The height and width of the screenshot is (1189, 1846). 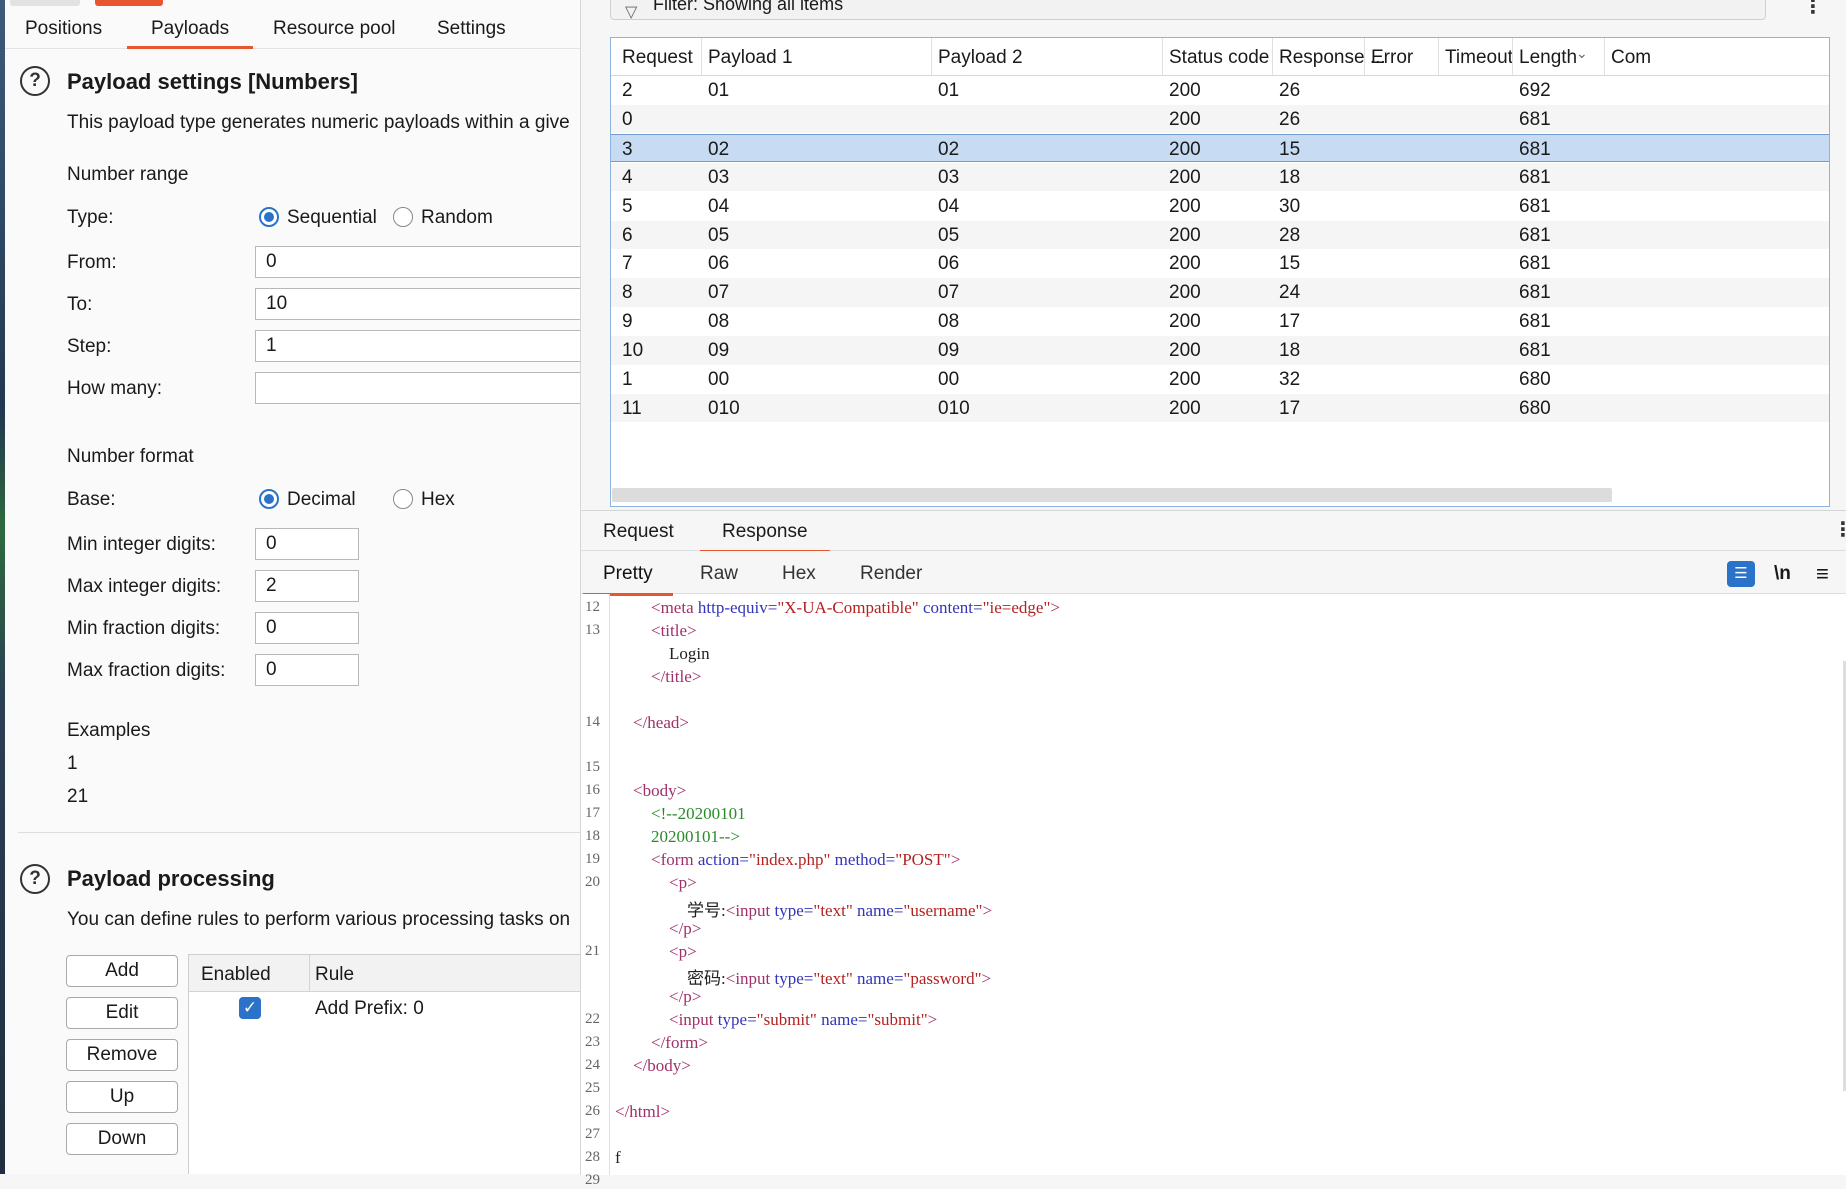 What do you see at coordinates (190, 33) in the screenshot?
I see `tab-payloads: Payloads` at bounding box center [190, 33].